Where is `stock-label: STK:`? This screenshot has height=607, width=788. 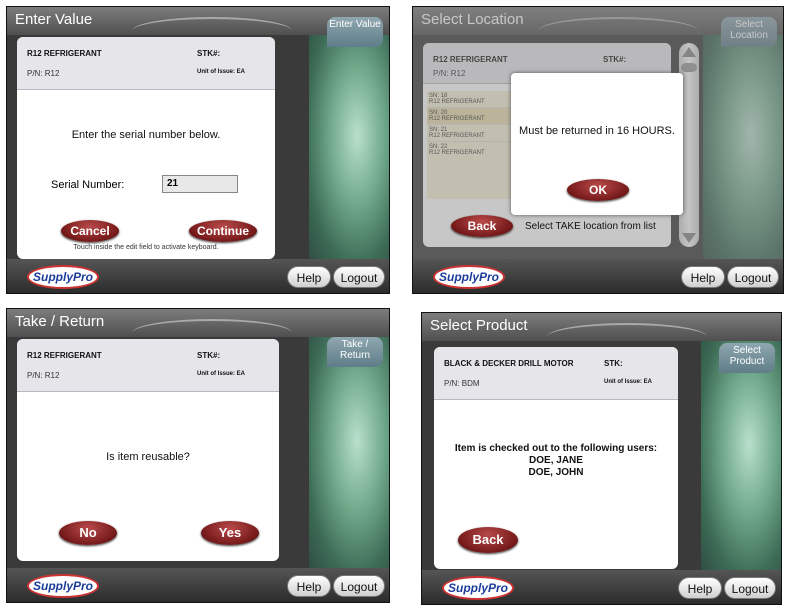
stock-label: STK: is located at coordinates (613, 363).